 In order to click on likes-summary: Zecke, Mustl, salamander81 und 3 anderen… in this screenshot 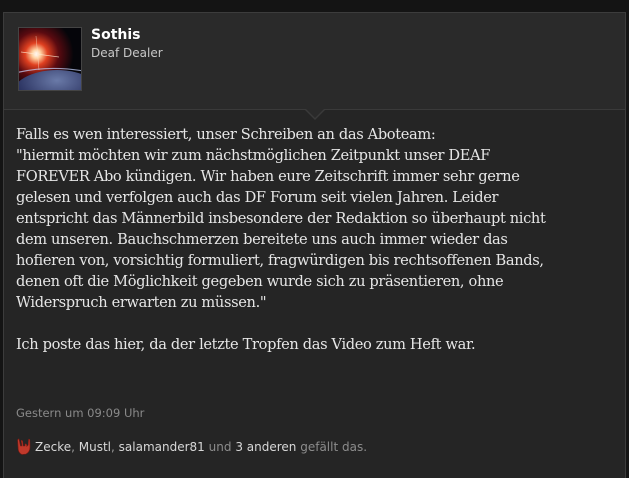, I will do `click(190, 447)`.